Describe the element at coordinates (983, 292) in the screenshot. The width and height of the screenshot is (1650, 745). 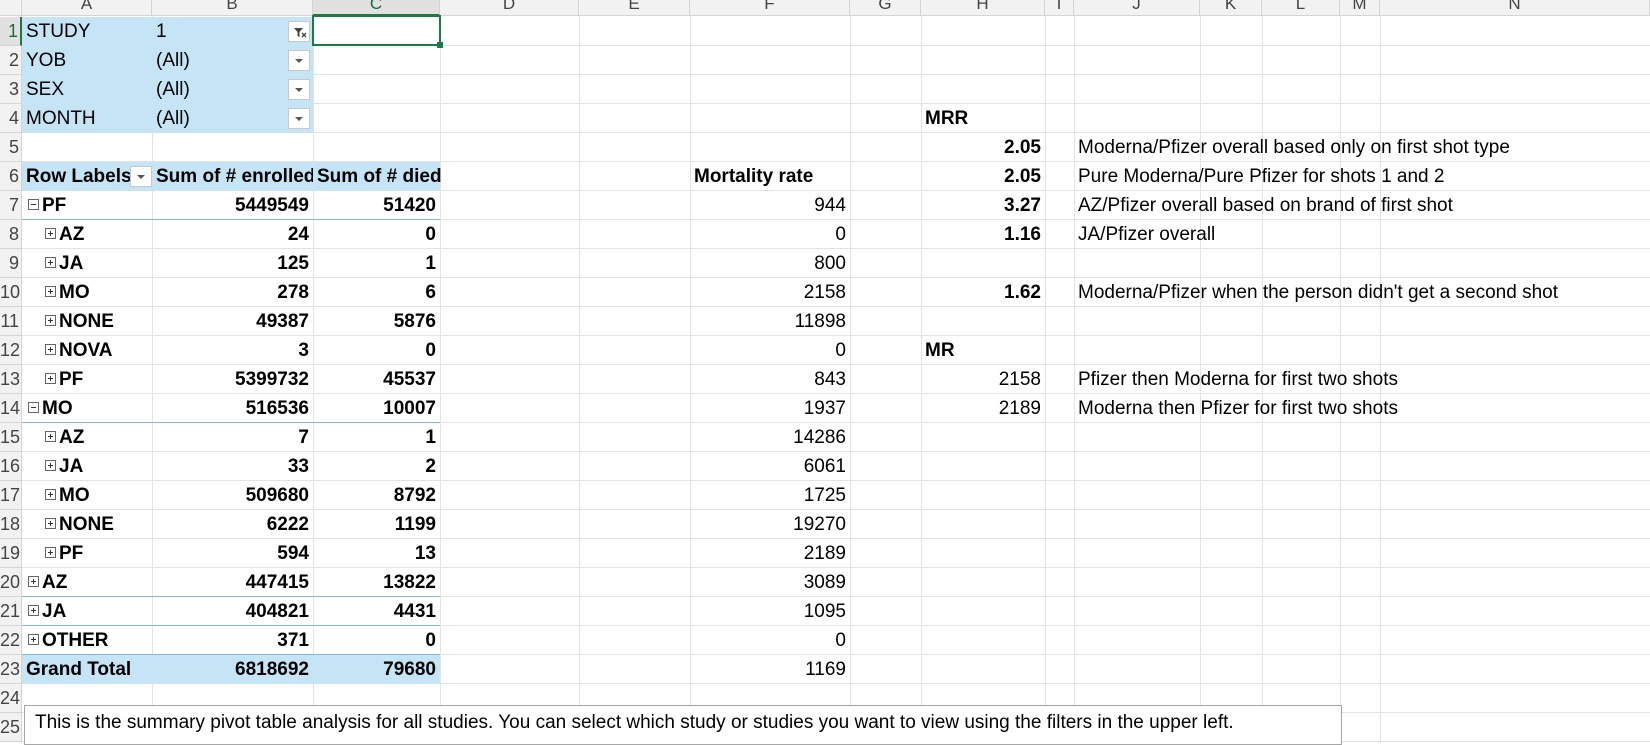
I see `mrr-value: 1.62` at that location.